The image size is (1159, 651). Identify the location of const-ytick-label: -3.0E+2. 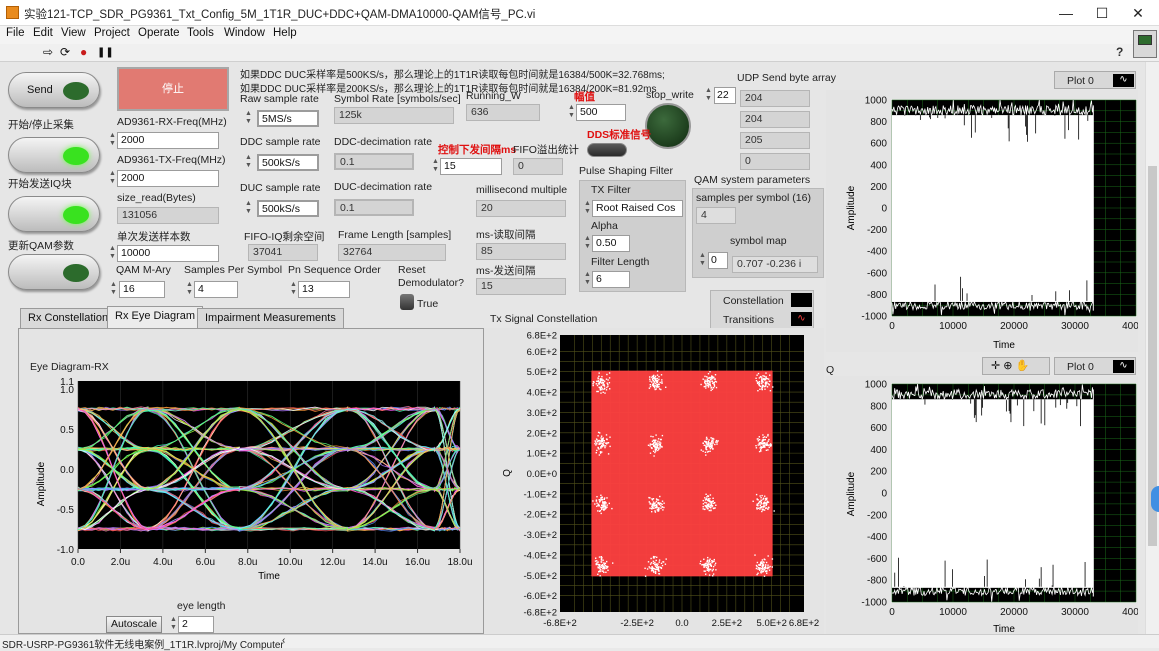
(540, 535).